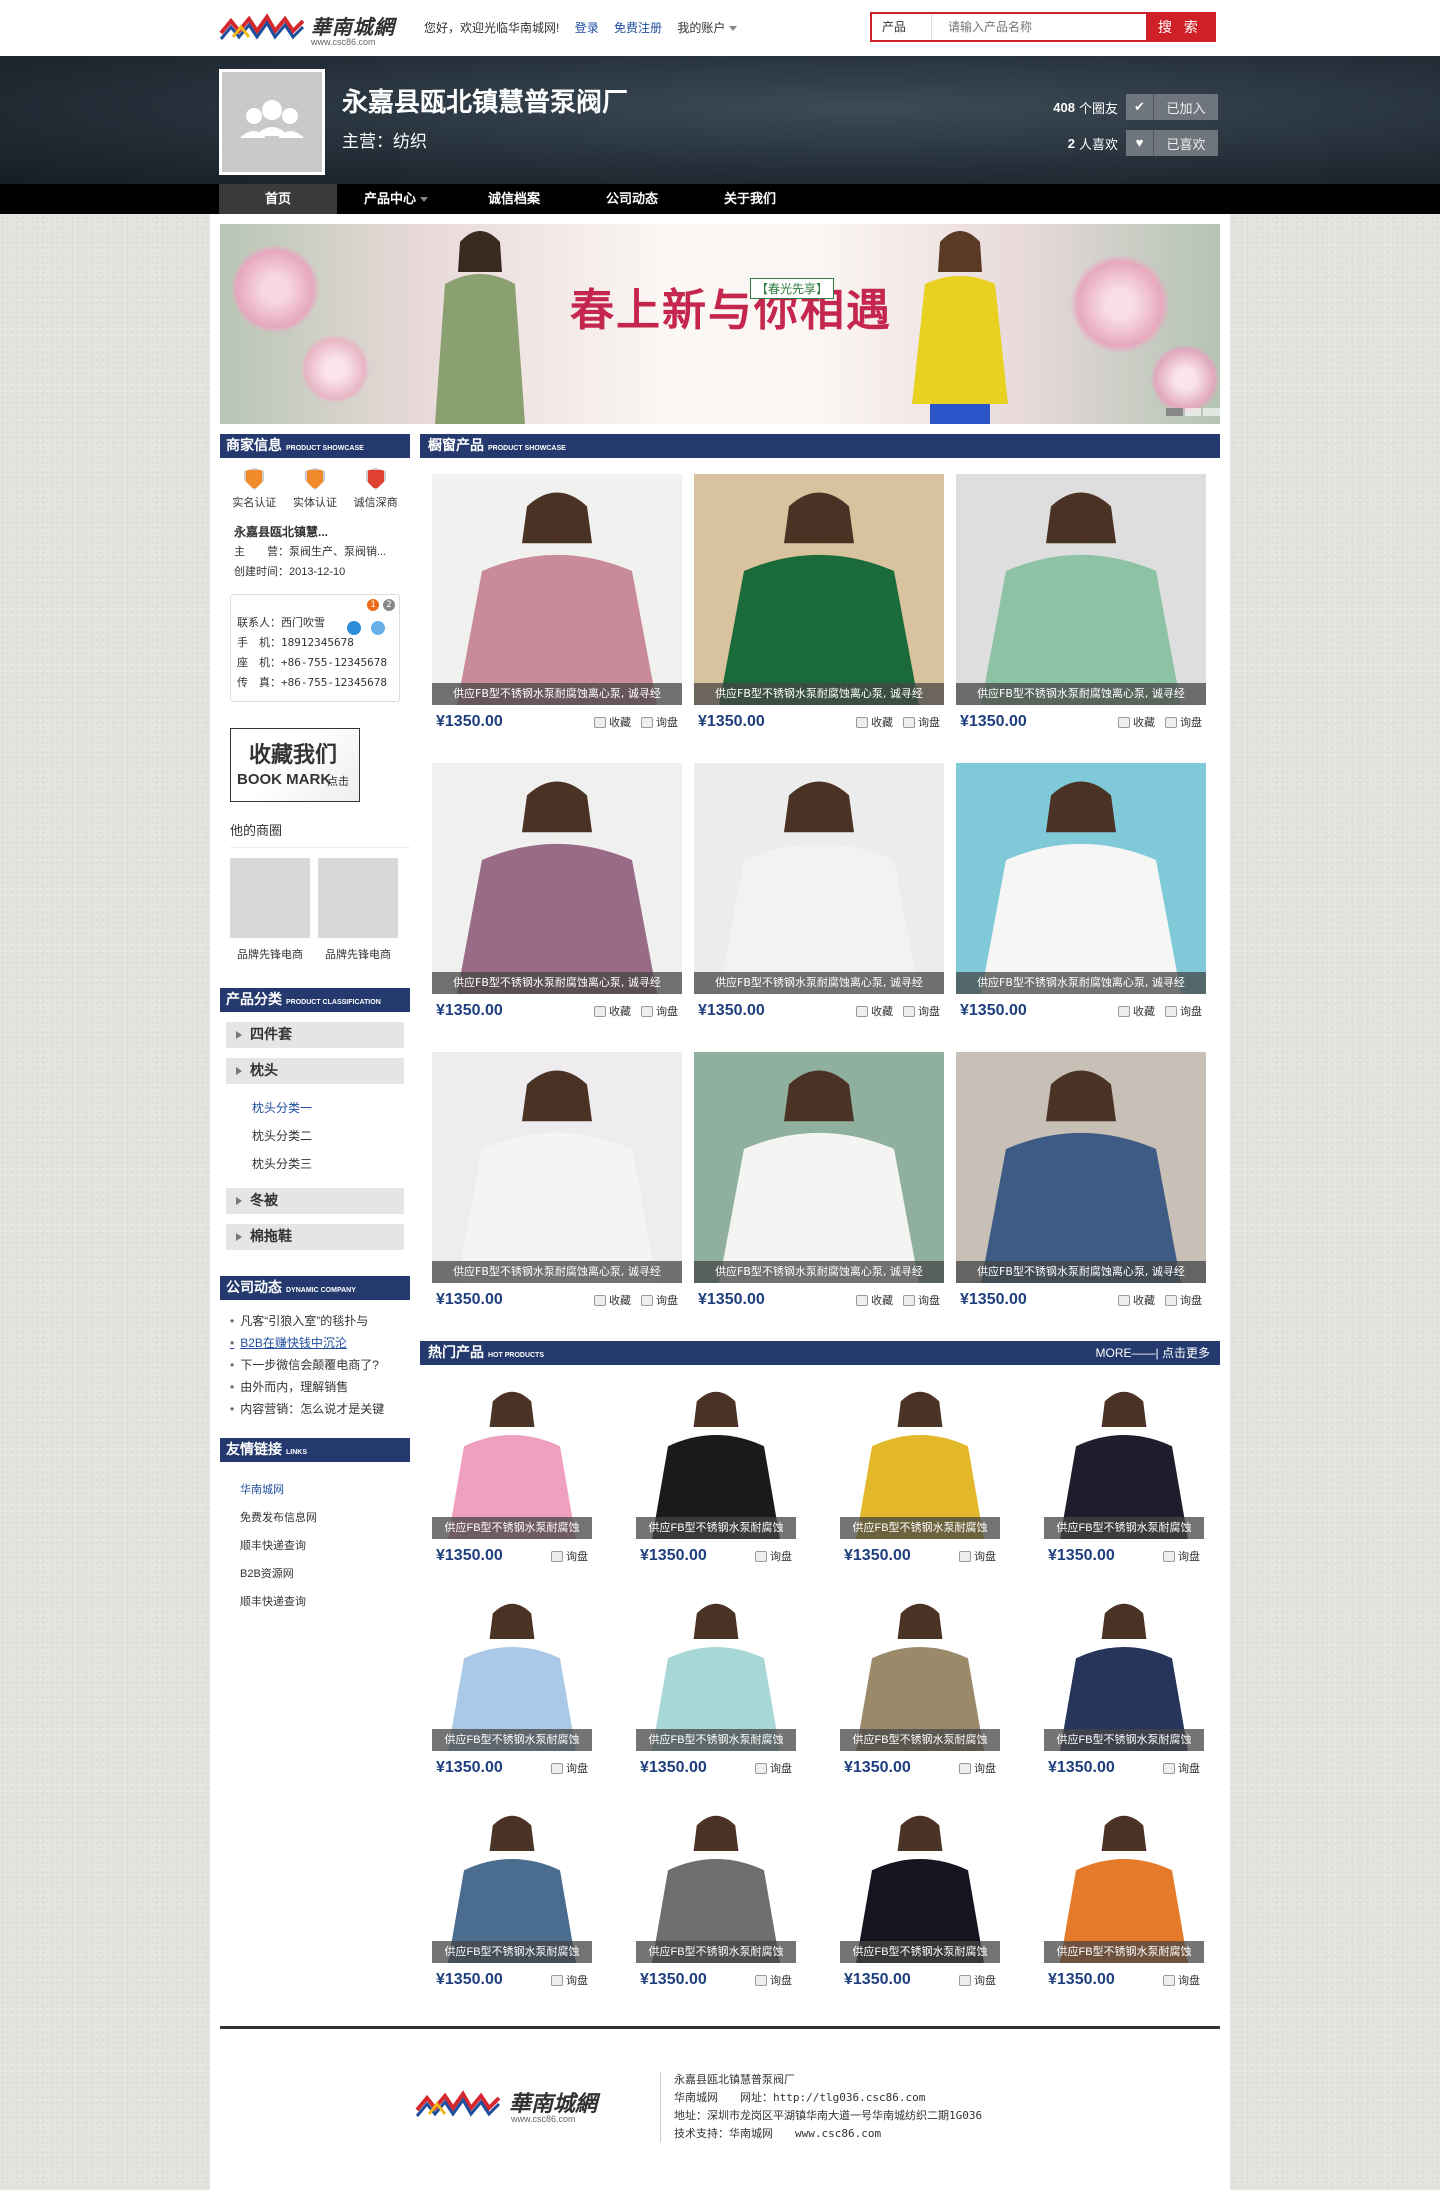  What do you see at coordinates (587, 28) in the screenshot?
I see `login-link: 登录` at bounding box center [587, 28].